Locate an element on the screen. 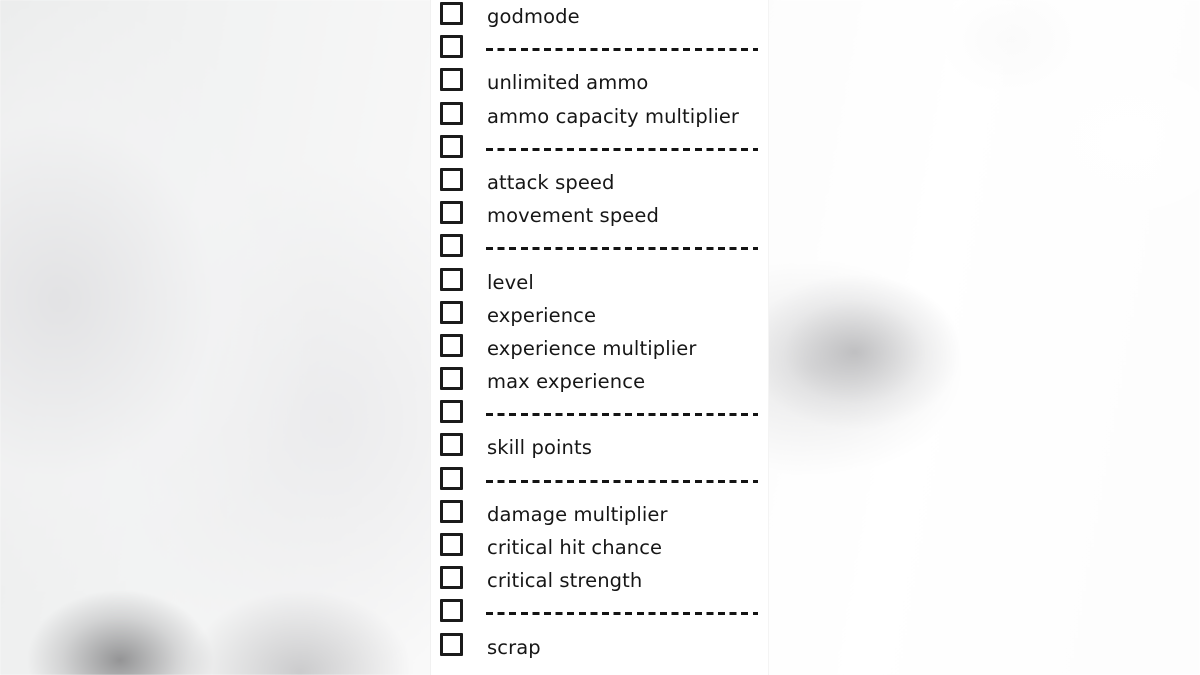 Image resolution: width=1200 pixels, height=675 pixels. option-label: max experience is located at coordinates (566, 382).